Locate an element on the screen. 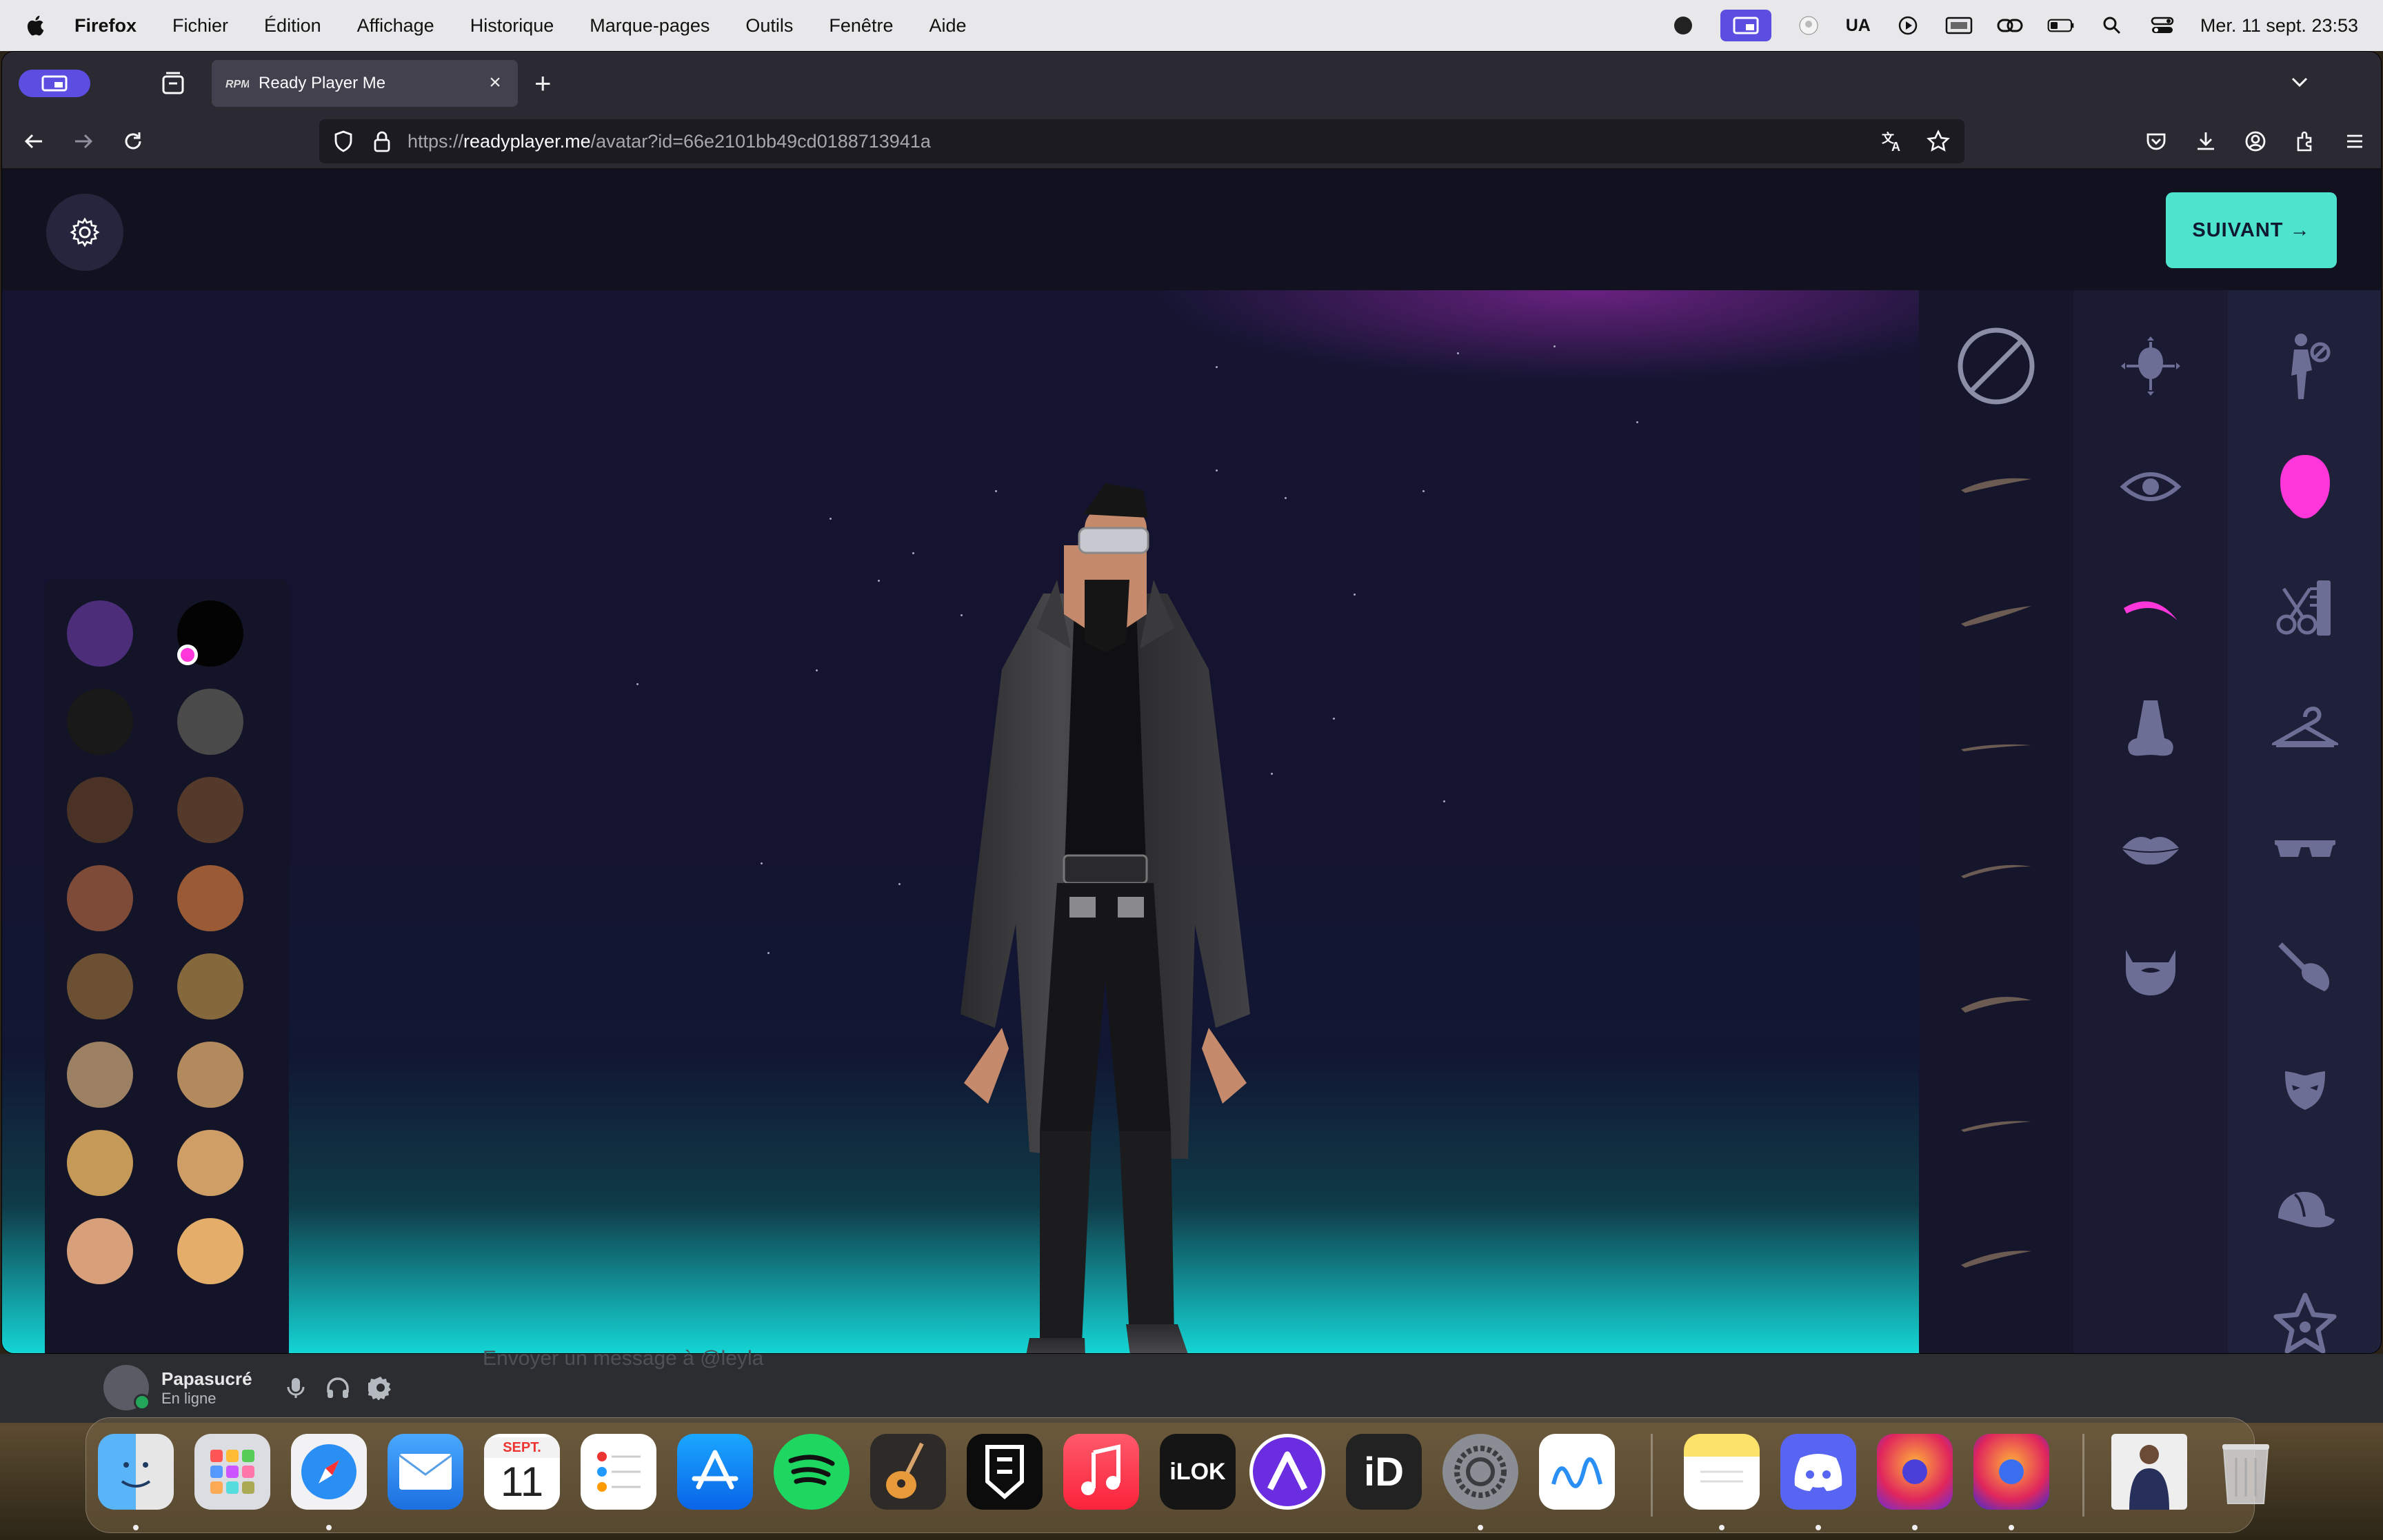 The height and width of the screenshot is (1540, 2383). eyebrow-tab-selected is located at coordinates (2150, 608).